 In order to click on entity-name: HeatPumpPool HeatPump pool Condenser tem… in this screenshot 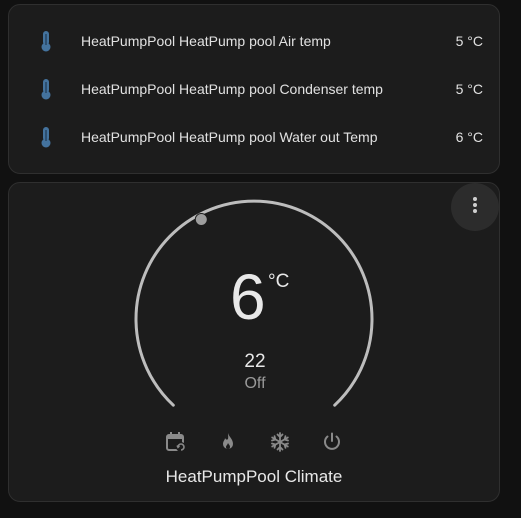, I will do `click(232, 89)`.